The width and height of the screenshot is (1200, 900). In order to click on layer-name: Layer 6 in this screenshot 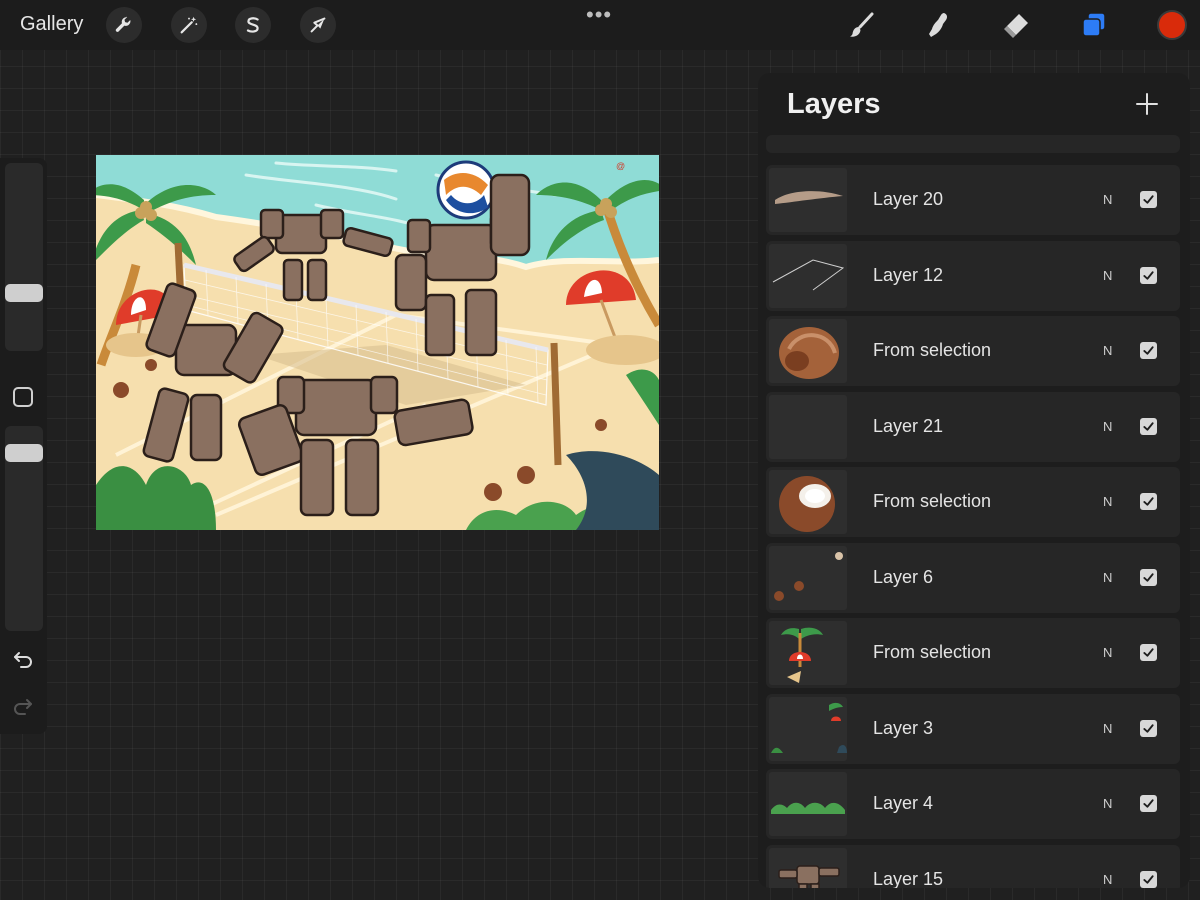, I will do `click(903, 576)`.